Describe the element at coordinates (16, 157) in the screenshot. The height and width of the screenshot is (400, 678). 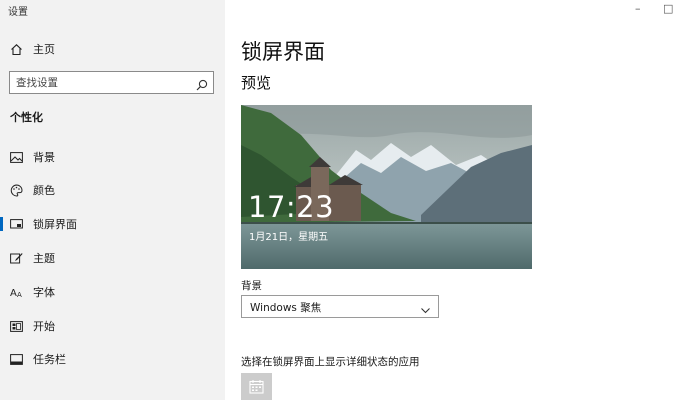
I see `image-icon` at that location.